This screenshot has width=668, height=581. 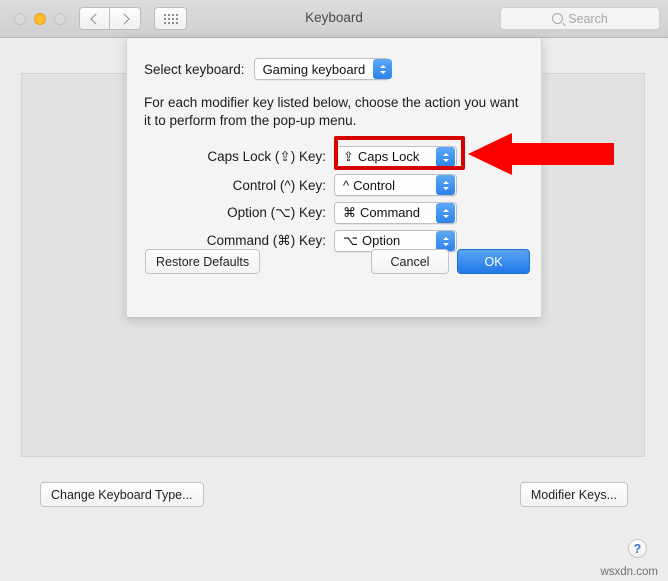 I want to click on caps-lock-action-value: ⇪ Caps Lock, so click(x=385, y=157).